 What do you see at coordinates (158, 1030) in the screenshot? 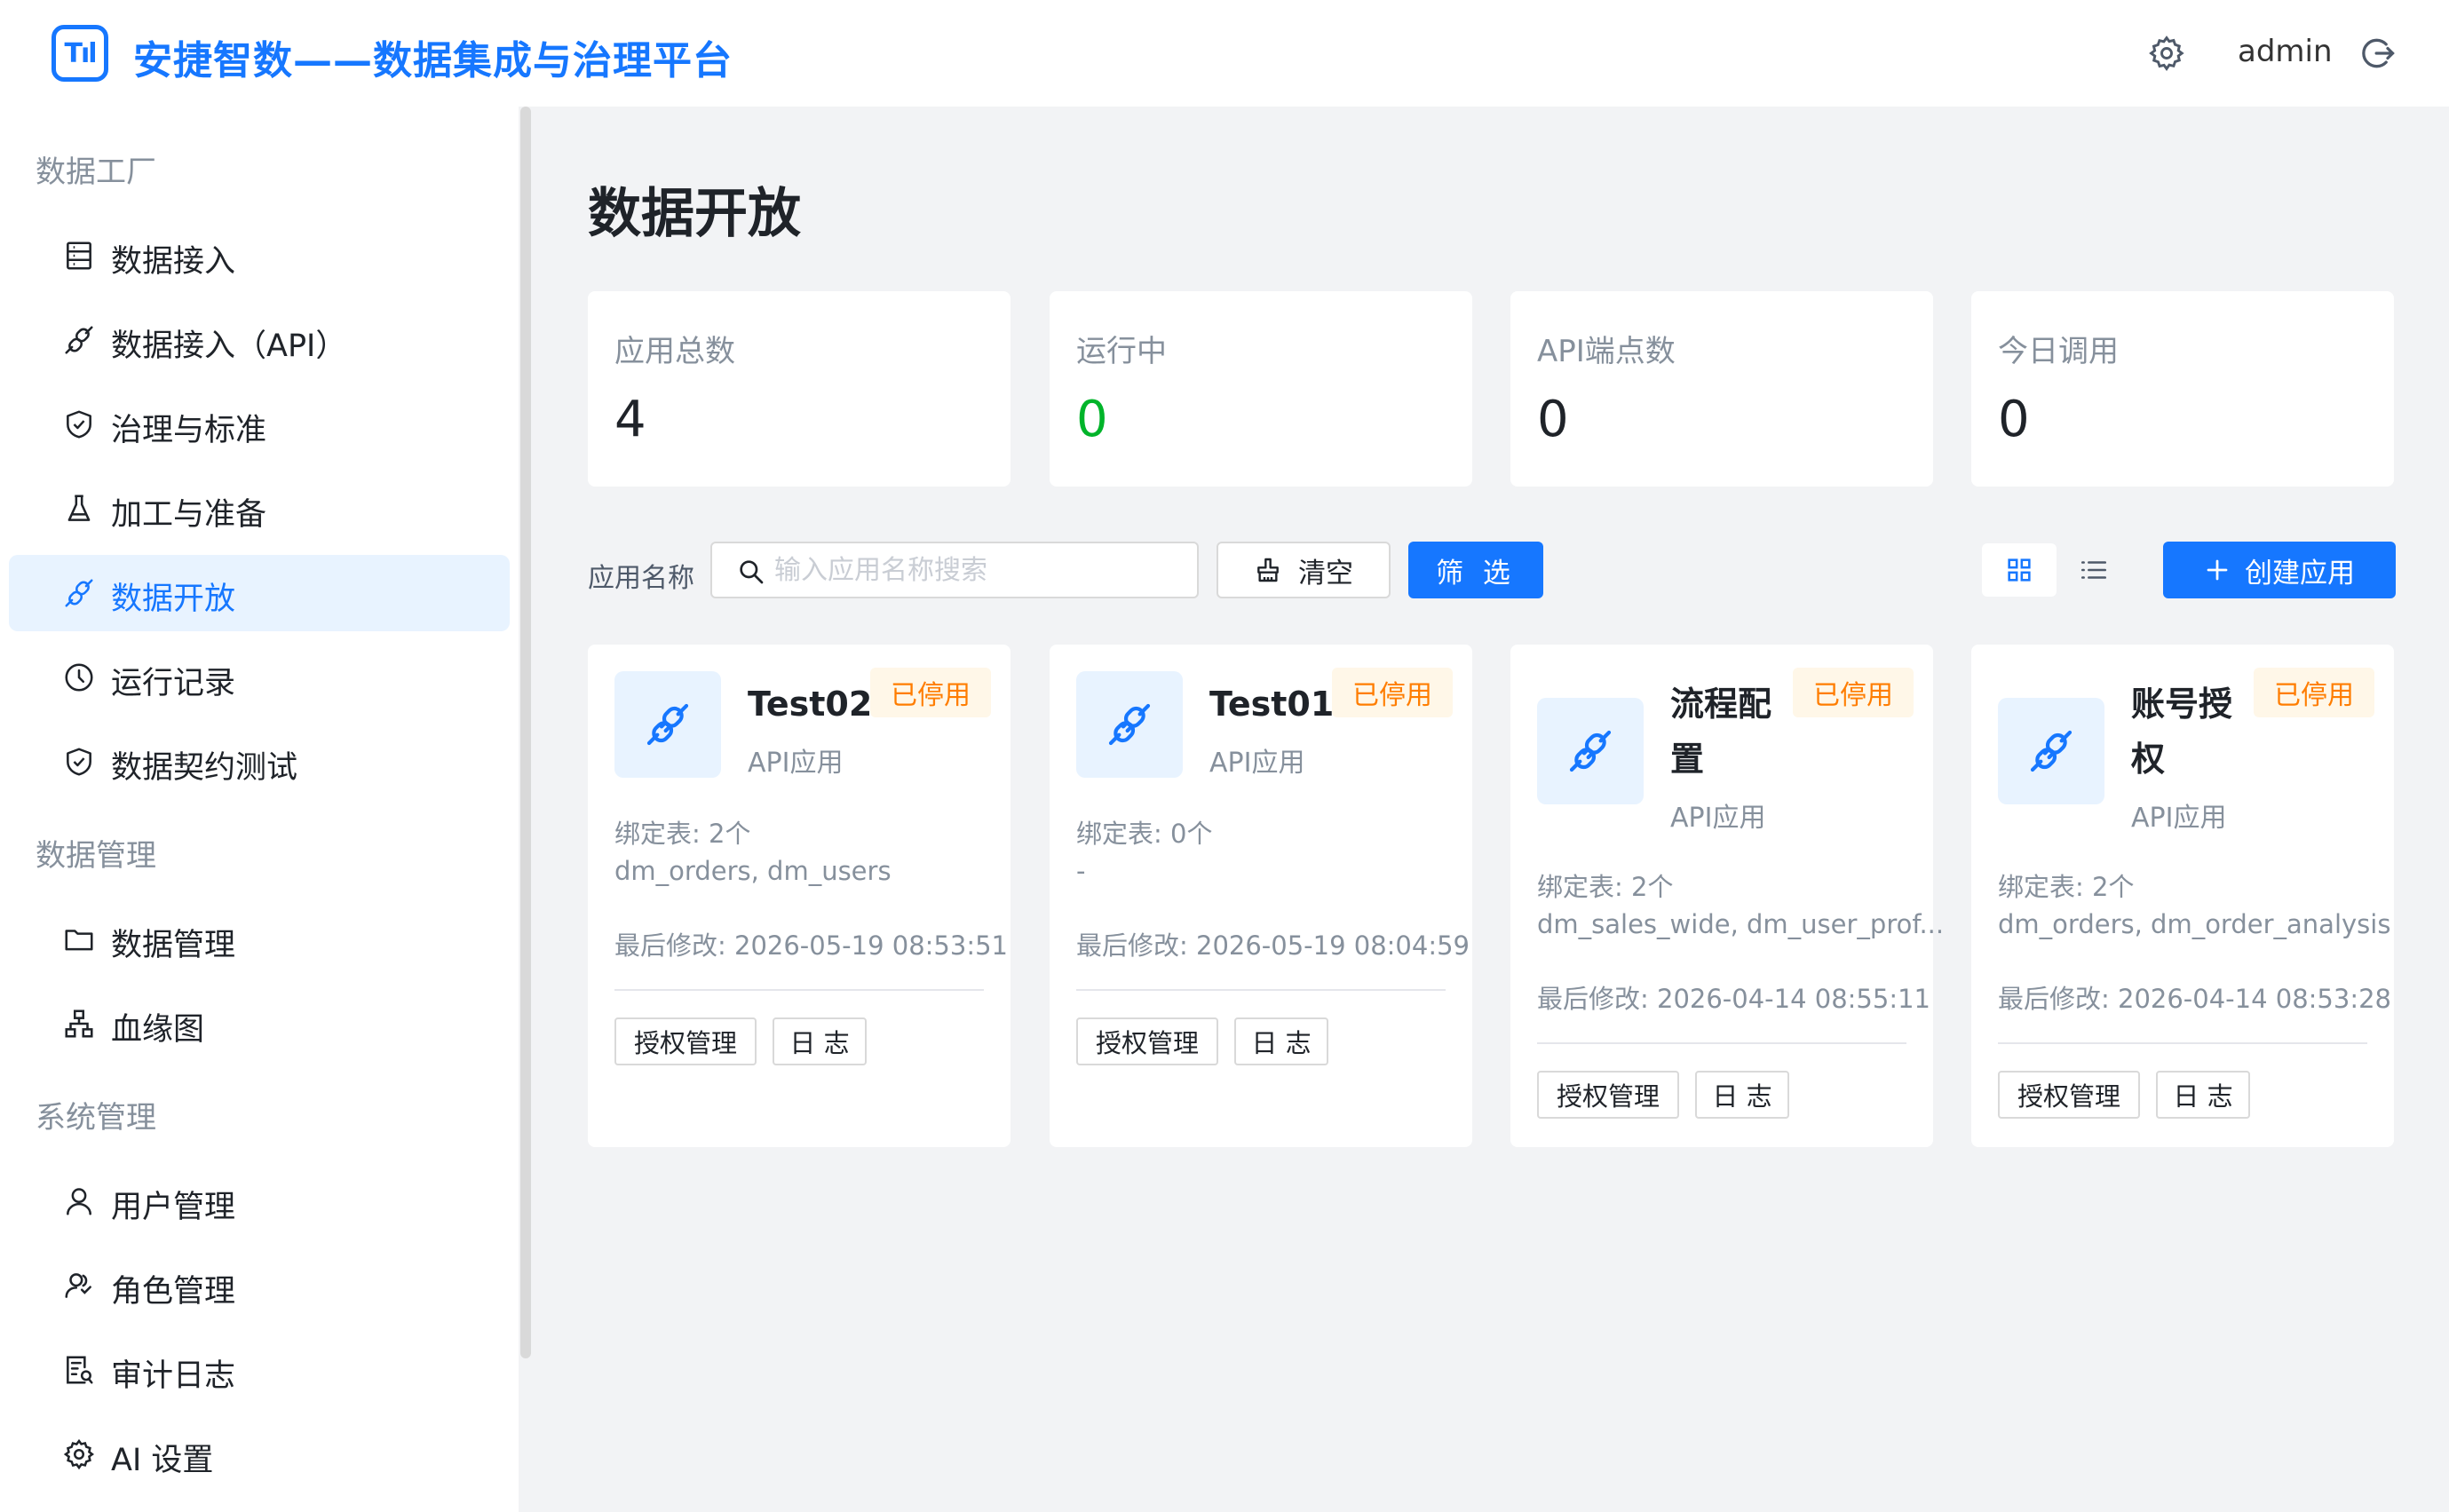
I see `sidebar-item-label: 血缘图` at bounding box center [158, 1030].